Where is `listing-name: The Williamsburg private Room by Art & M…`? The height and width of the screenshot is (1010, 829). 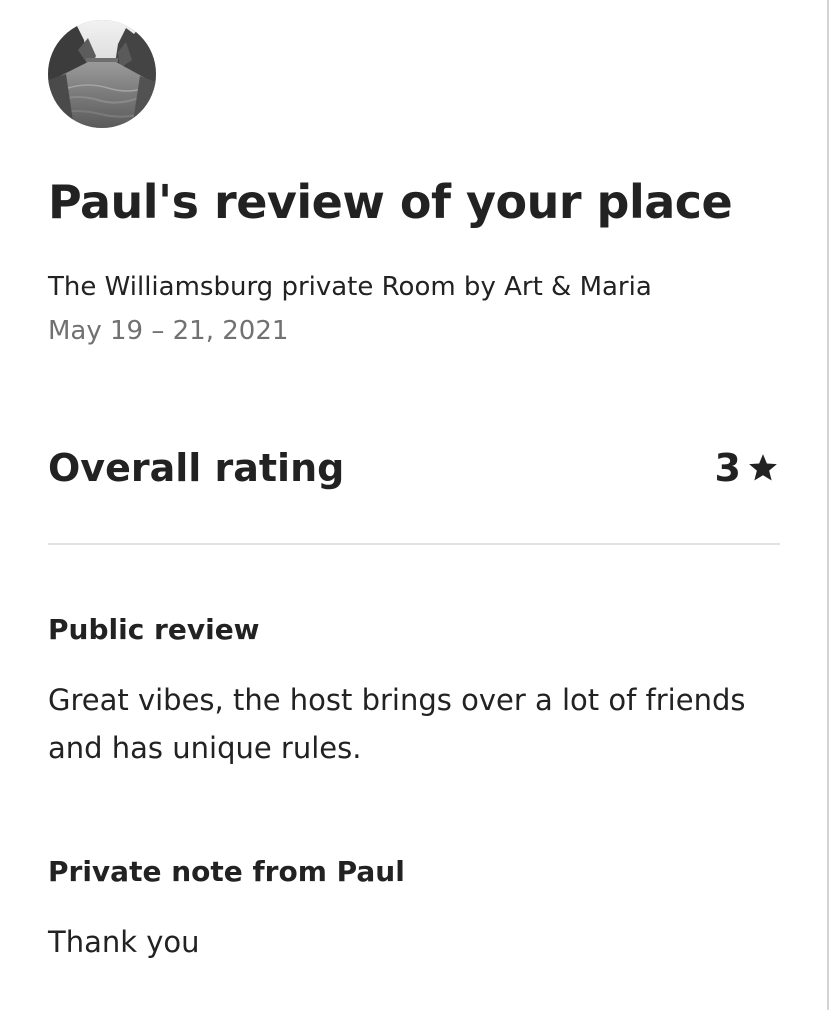
listing-name: The Williamsburg private Room by Art & M… is located at coordinates (350, 287).